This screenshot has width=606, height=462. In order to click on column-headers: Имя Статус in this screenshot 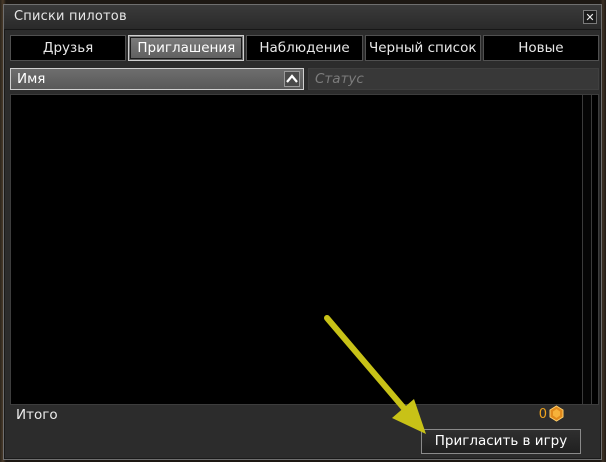, I will do `click(304, 79)`.